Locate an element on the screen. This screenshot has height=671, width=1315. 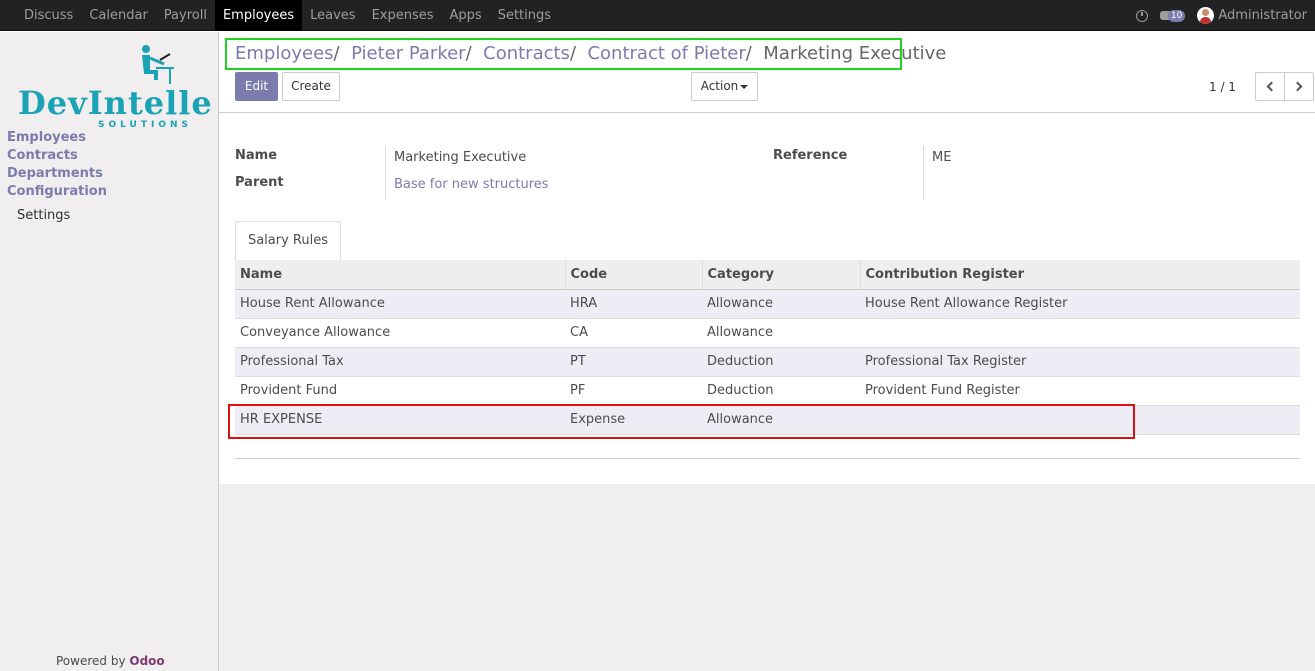
person-at-desk-icon is located at coordinates (158, 64).